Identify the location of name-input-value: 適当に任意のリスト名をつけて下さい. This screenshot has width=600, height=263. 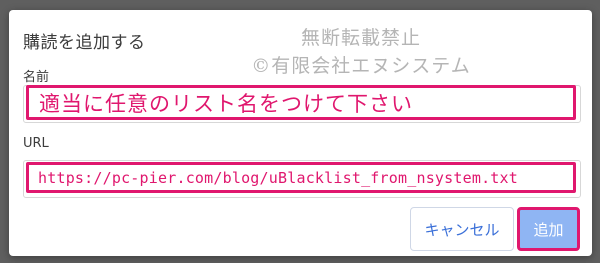
(301, 102).